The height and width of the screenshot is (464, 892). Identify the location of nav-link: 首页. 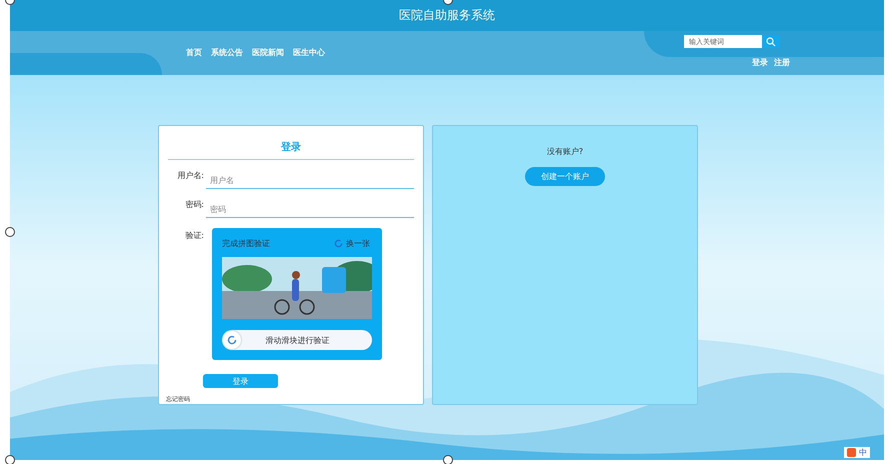
(194, 52).